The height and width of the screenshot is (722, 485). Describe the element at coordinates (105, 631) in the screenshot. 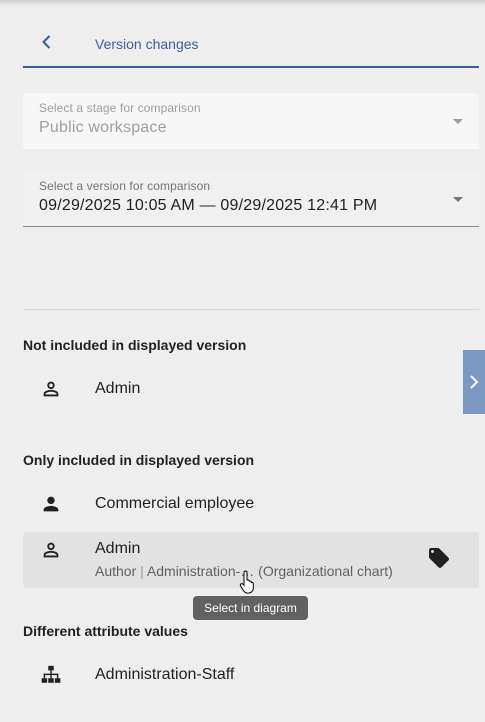

I see `section-title-different-attributes: Different attribute values` at that location.